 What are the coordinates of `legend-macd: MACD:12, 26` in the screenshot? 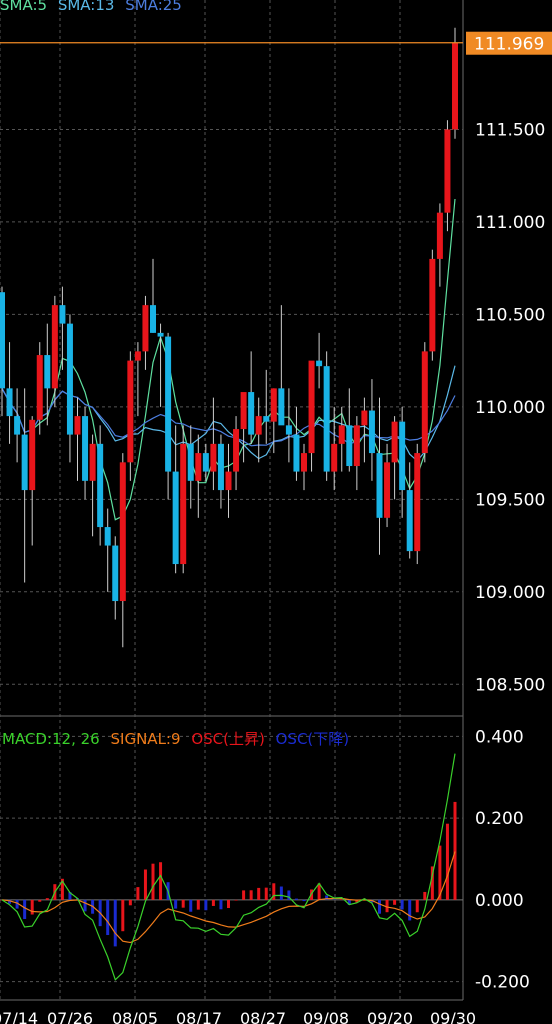 It's located at (51, 739).